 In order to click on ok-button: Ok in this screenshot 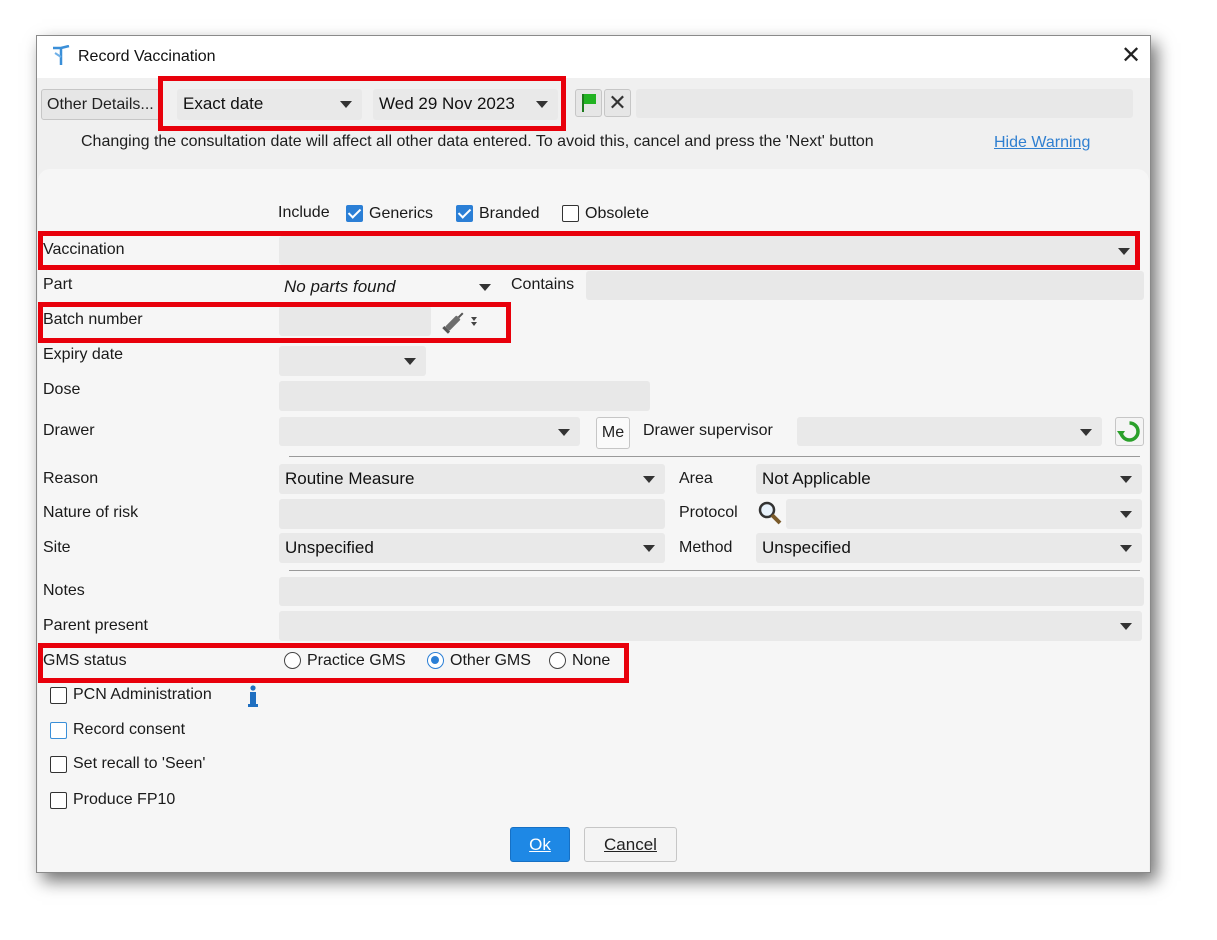, I will do `click(540, 844)`.